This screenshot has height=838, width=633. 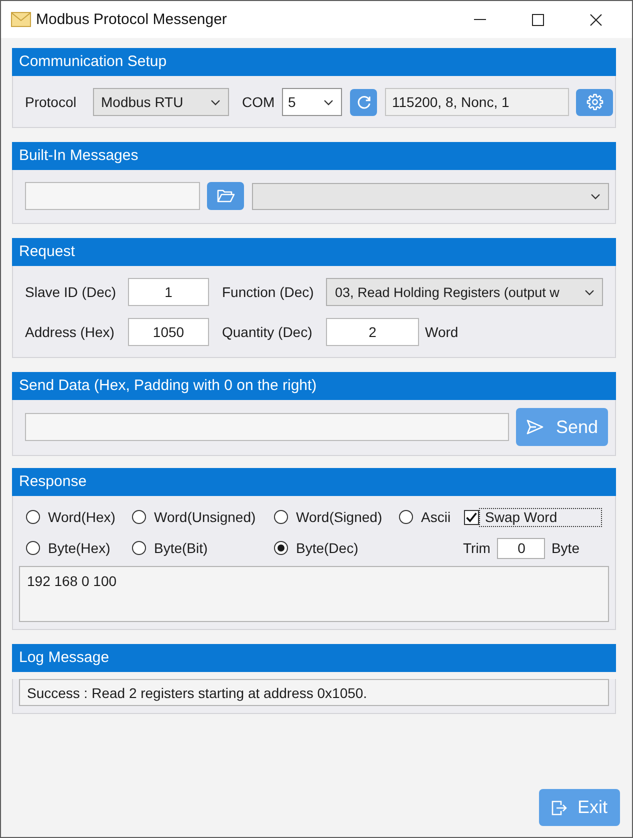 What do you see at coordinates (565, 548) in the screenshot?
I see `trim-unit-label: Byte` at bounding box center [565, 548].